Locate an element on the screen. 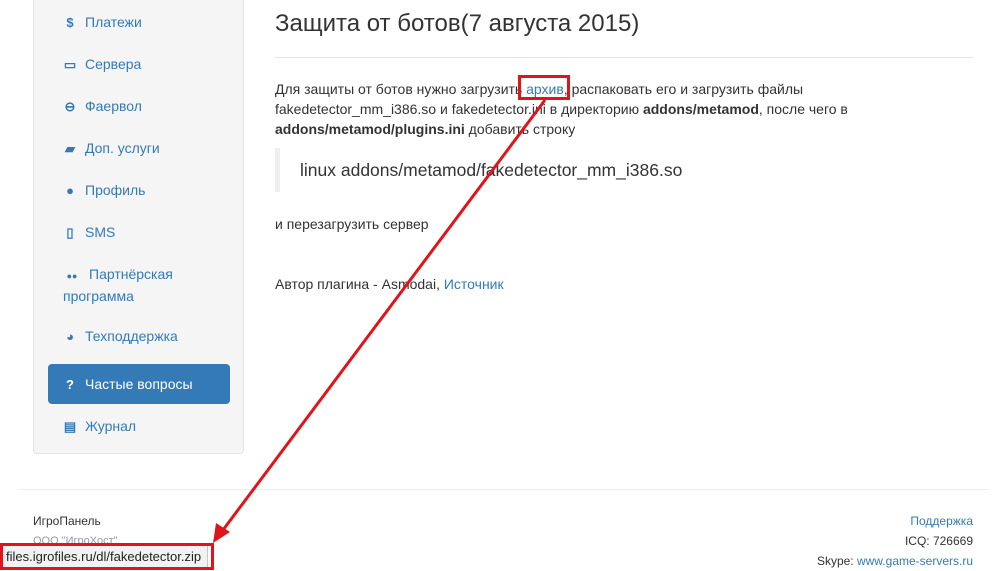 The image size is (1001, 571). footer-divider is located at coordinates (503, 489).